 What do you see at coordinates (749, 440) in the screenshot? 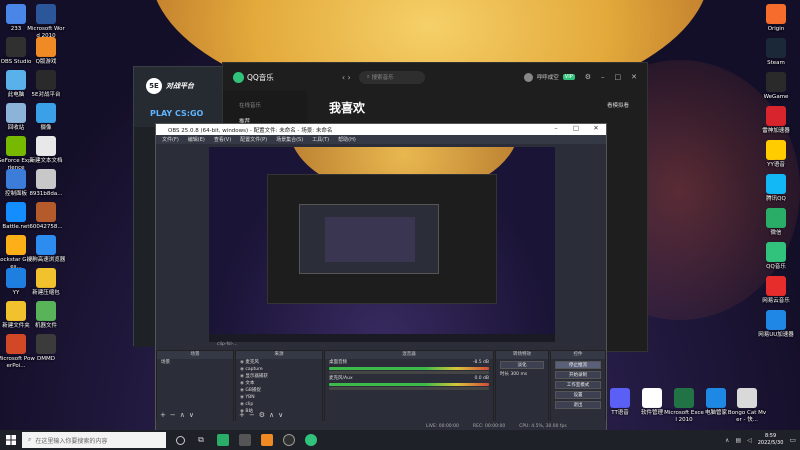
I see `volume-icon: ◁` at bounding box center [749, 440].